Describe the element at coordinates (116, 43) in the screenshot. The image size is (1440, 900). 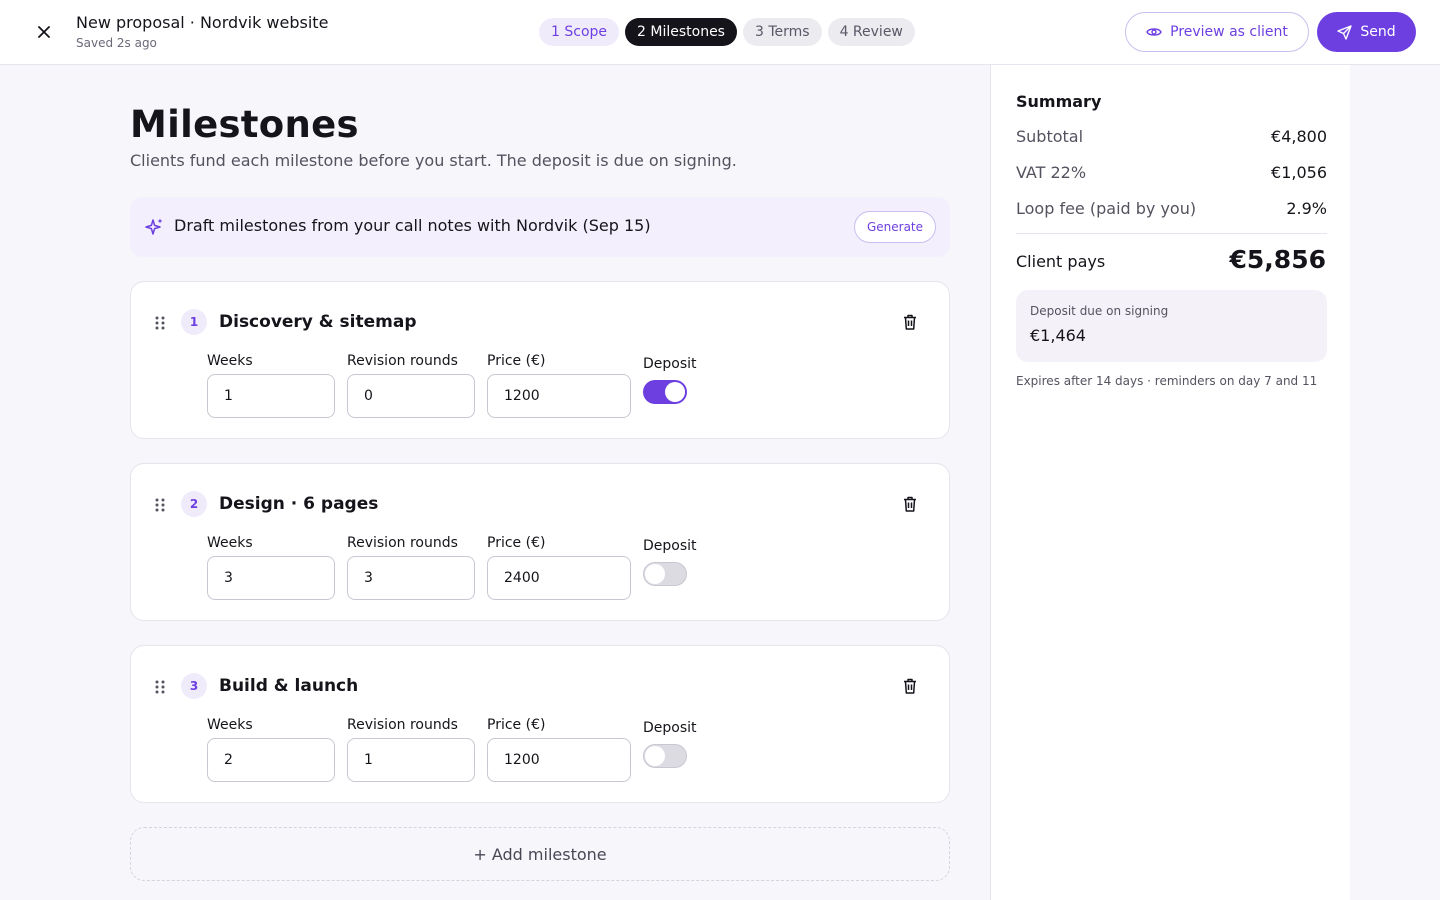
I see `save-status: Saved 2s ago` at that location.